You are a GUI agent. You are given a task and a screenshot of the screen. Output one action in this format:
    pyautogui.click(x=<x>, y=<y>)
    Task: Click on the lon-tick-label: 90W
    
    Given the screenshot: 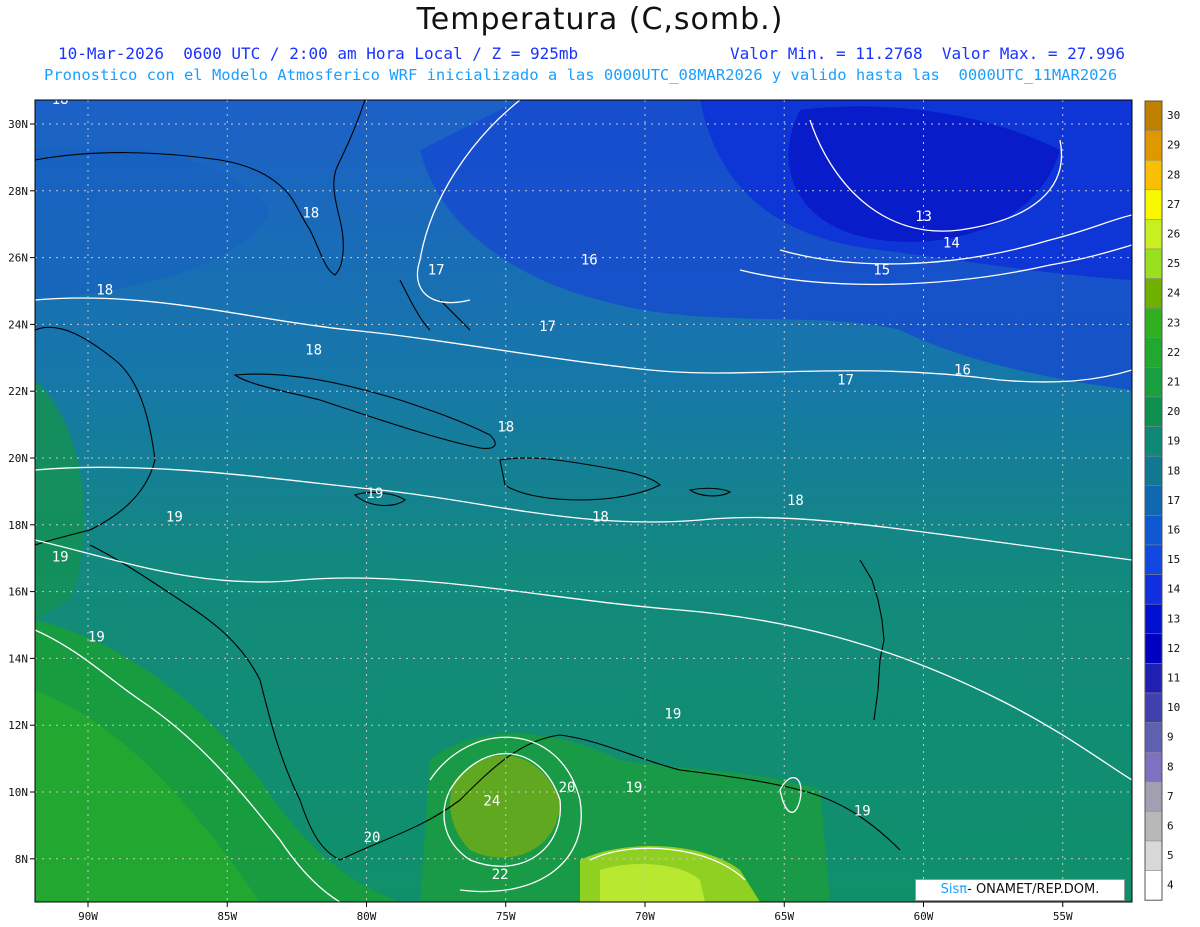 What is the action you would take?
    pyautogui.click(x=88, y=916)
    